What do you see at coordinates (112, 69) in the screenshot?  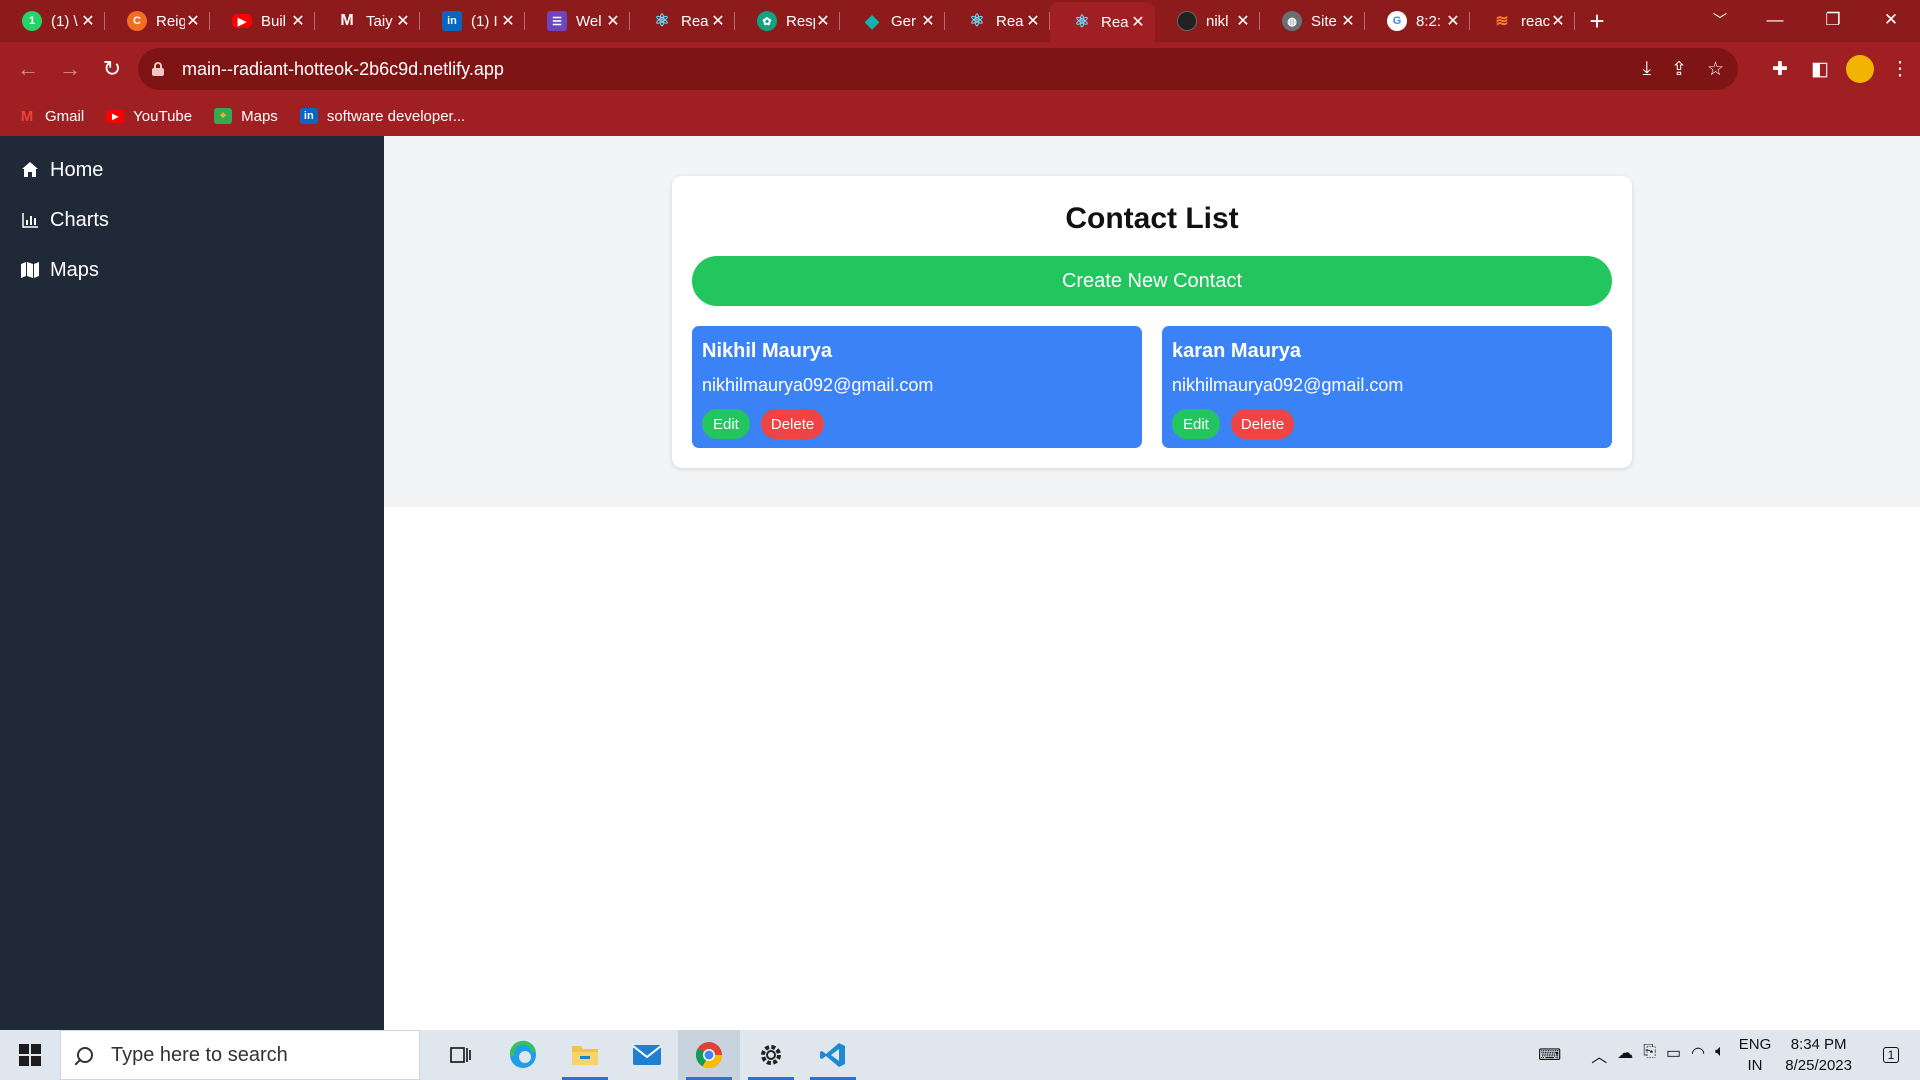 I see `reload-button: ↻` at bounding box center [112, 69].